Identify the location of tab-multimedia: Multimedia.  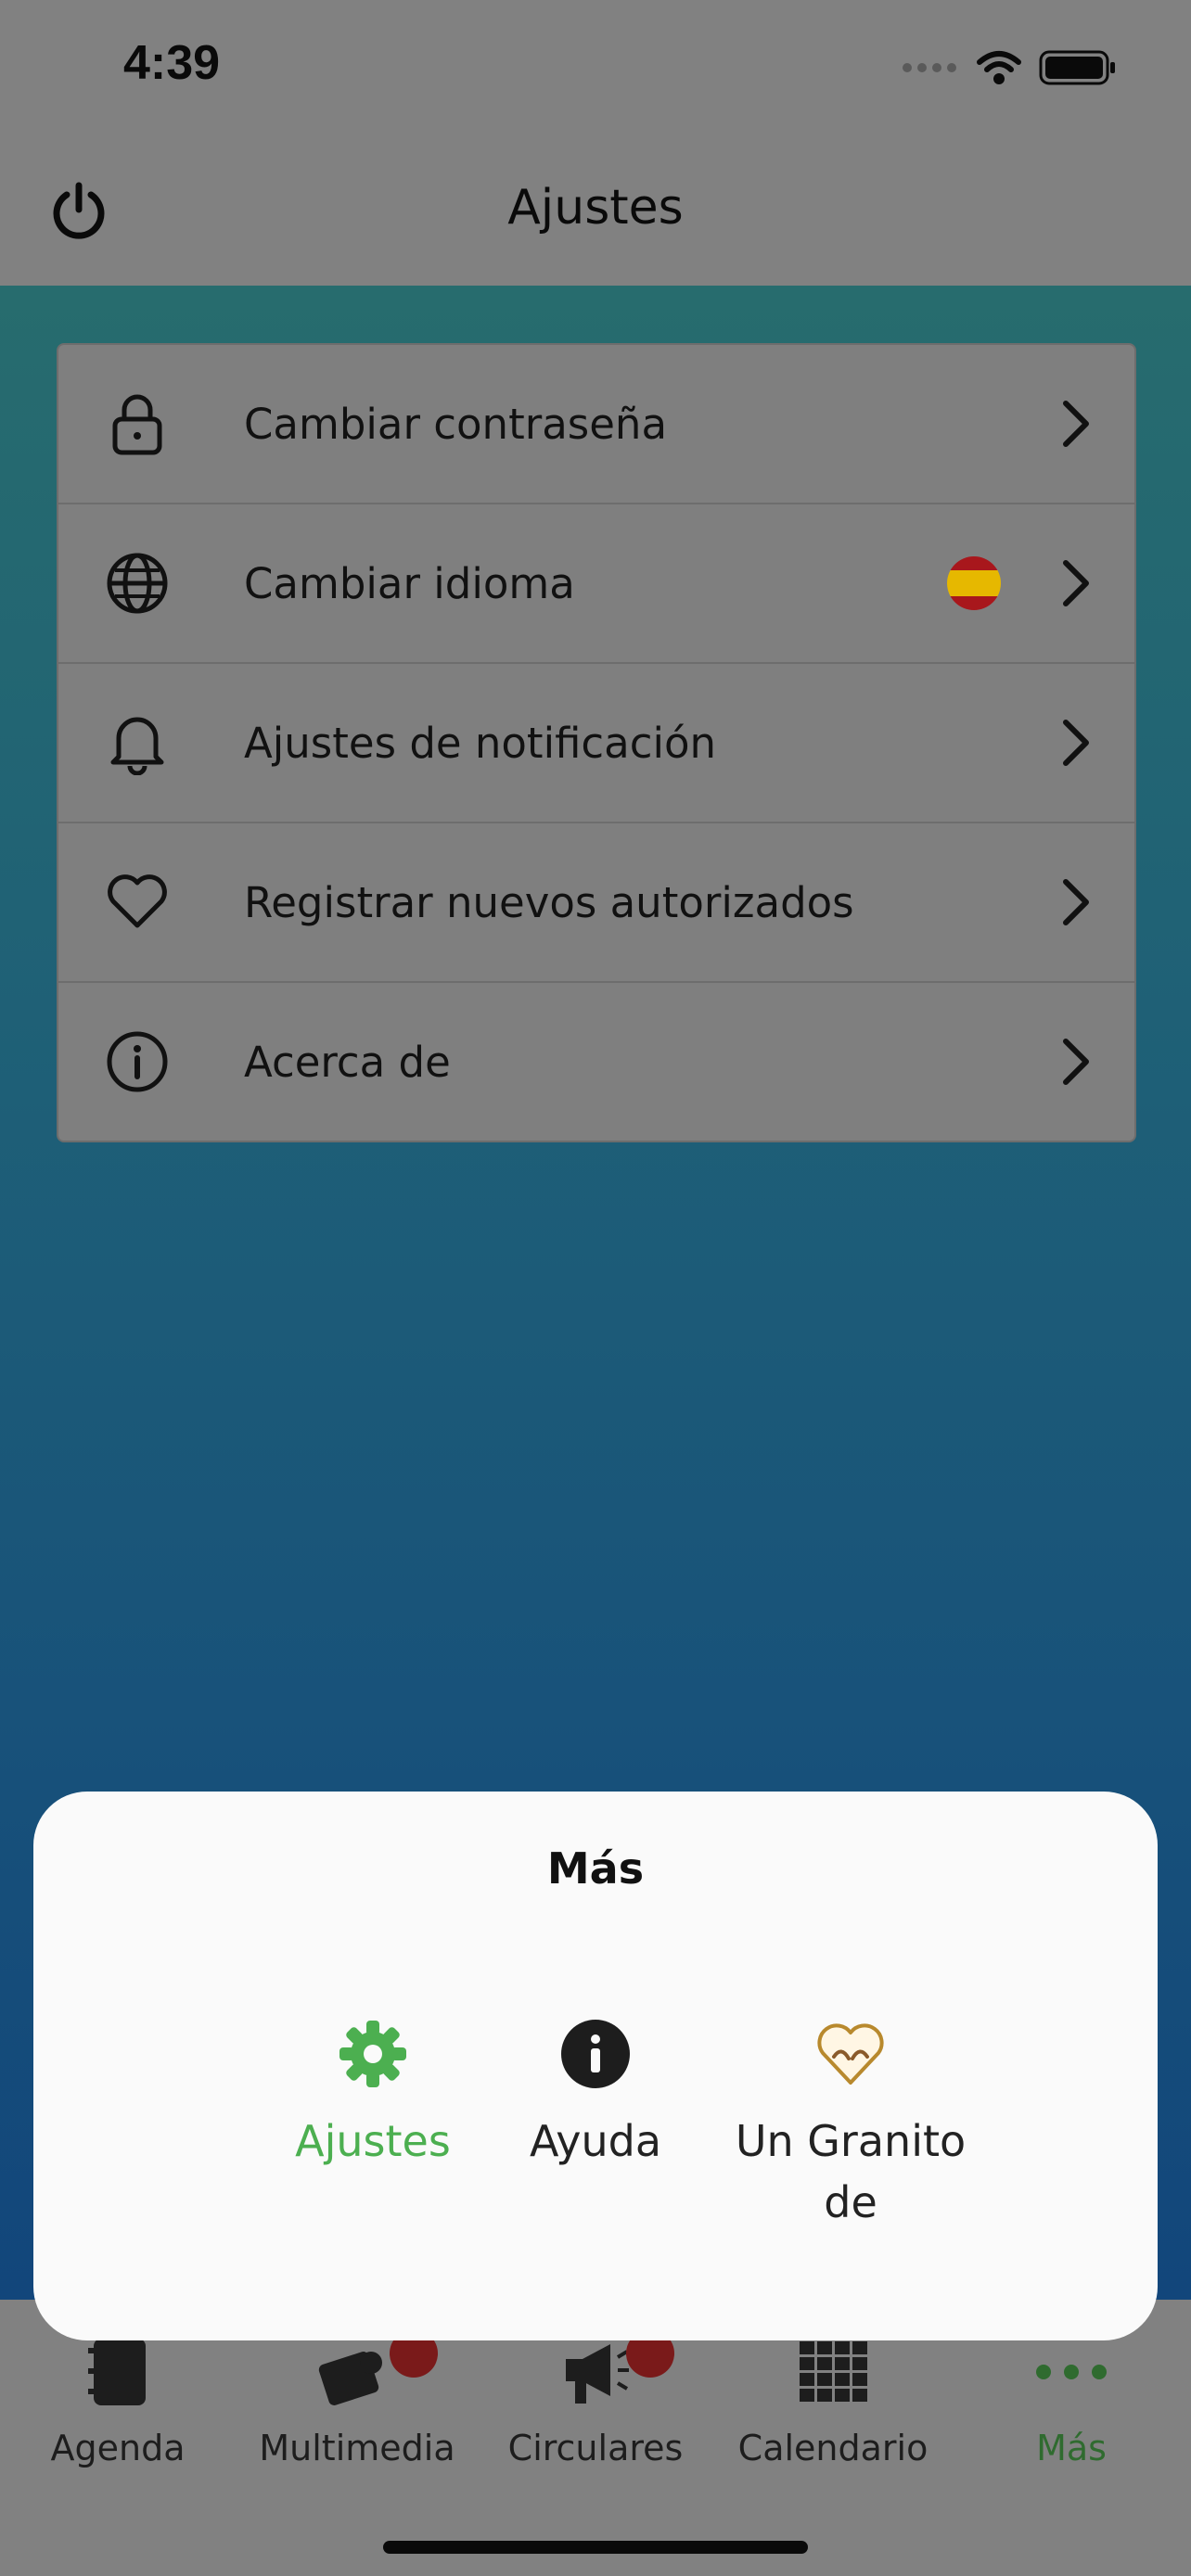
(357, 2398).